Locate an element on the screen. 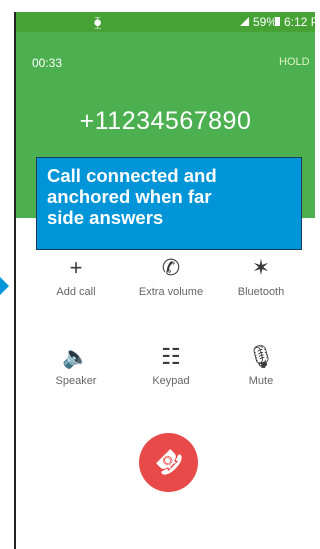  callout-line-3: side answers is located at coordinates (105, 217).